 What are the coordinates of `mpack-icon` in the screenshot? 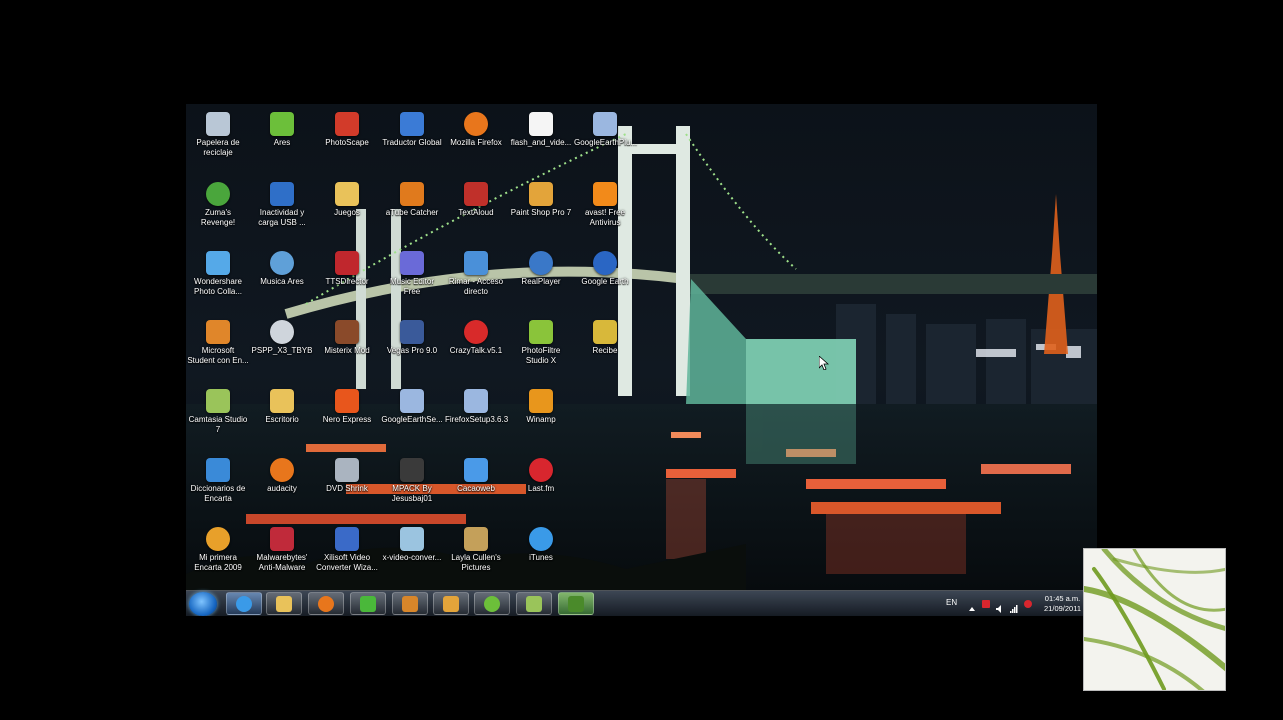 It's located at (412, 470).